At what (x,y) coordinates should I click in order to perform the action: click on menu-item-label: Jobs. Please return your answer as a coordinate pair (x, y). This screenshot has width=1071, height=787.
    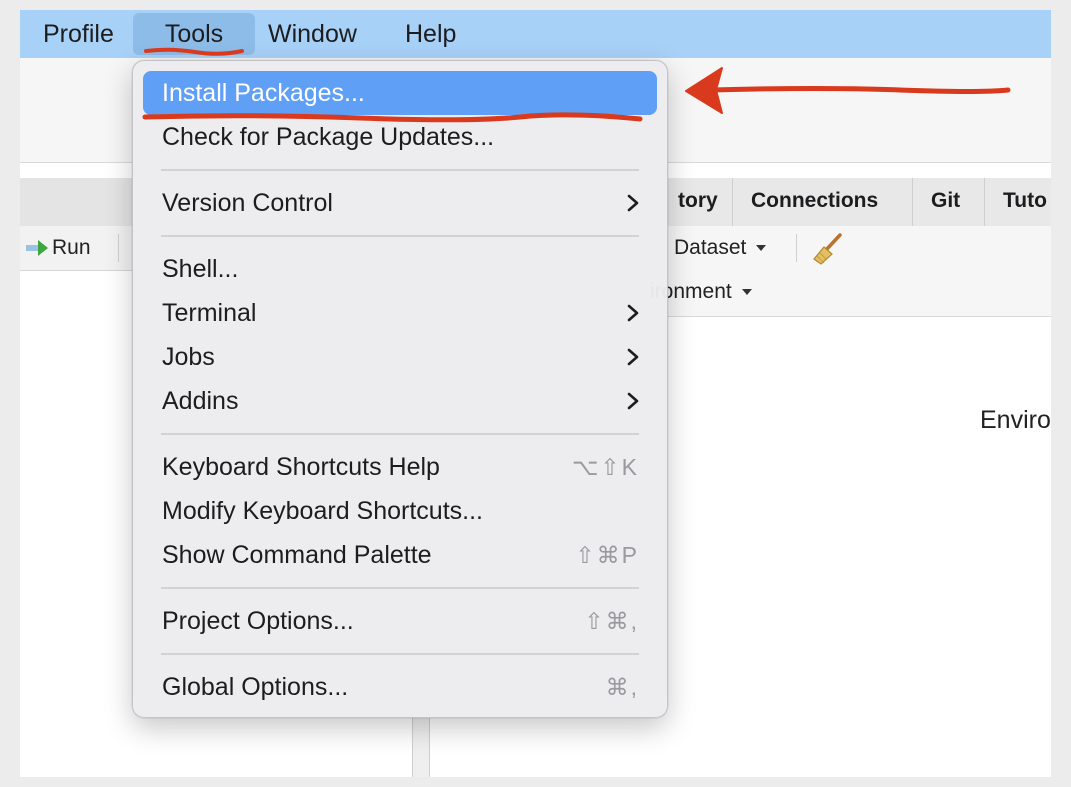
    Looking at the image, I should click on (188, 357).